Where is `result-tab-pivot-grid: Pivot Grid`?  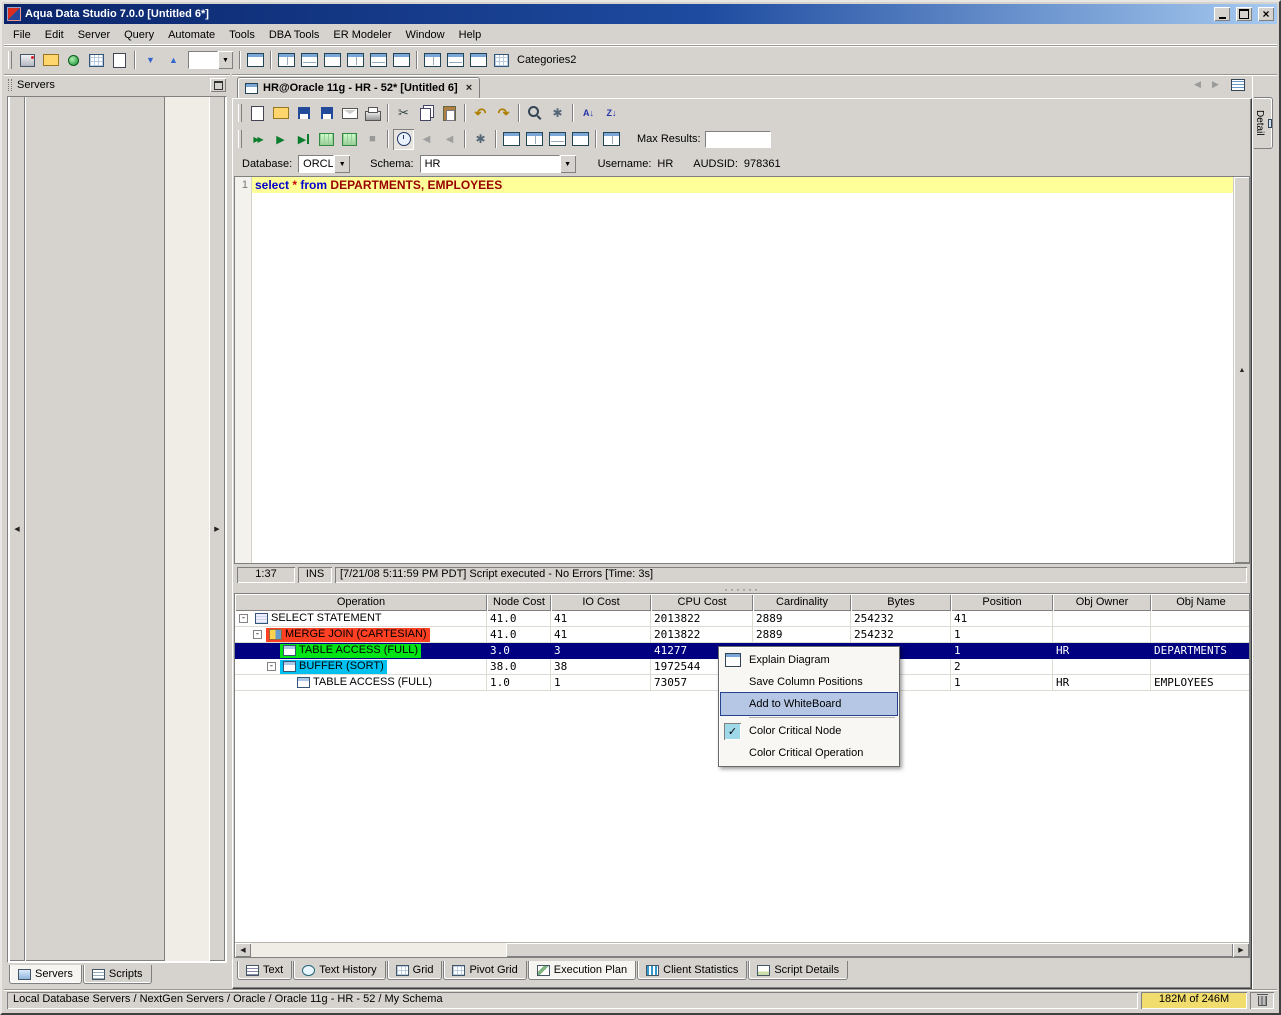 result-tab-pivot-grid: Pivot Grid is located at coordinates (485, 970).